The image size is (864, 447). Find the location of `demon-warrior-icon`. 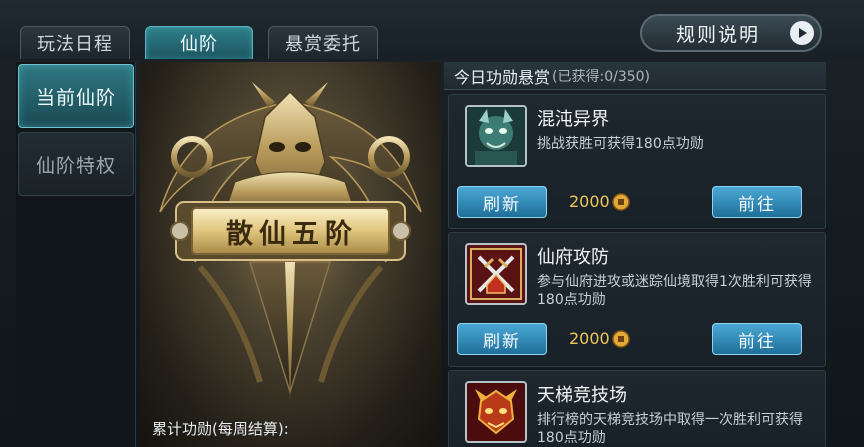

demon-warrior-icon is located at coordinates (496, 136).